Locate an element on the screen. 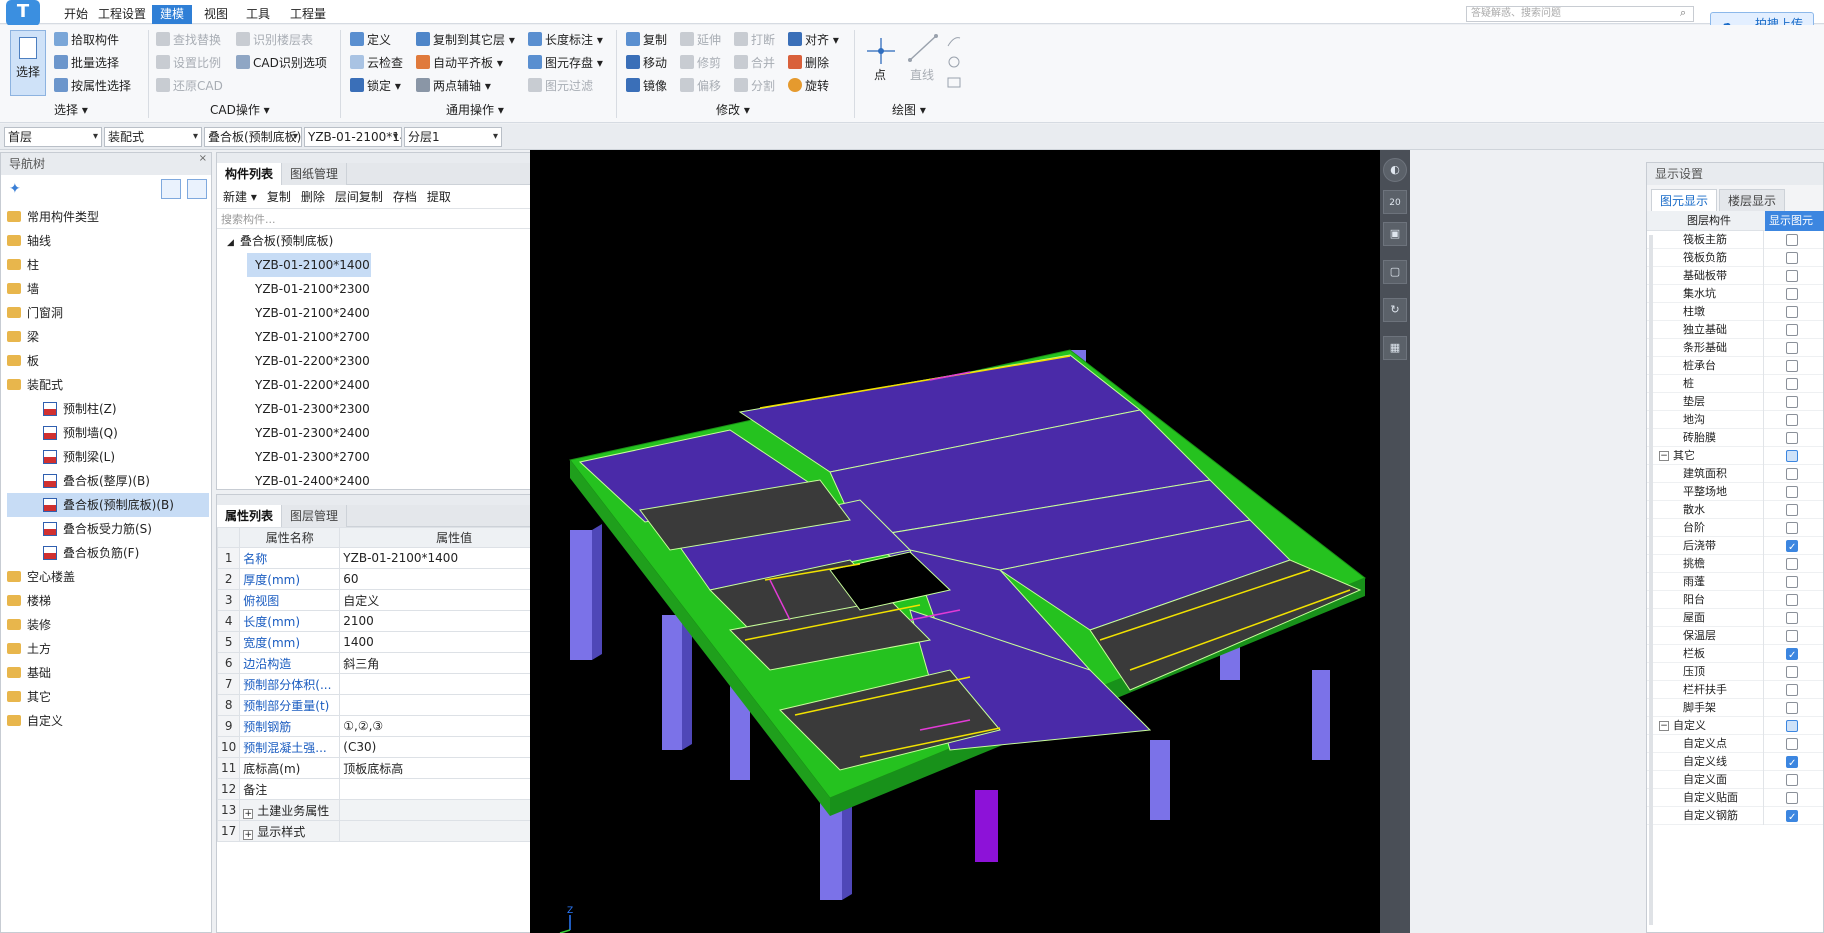 This screenshot has width=1824, height=933. view-cube-icon: ▣ is located at coordinates (1395, 234).